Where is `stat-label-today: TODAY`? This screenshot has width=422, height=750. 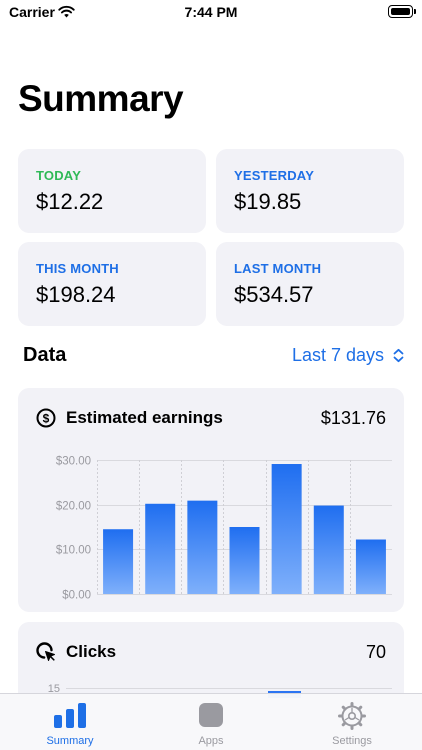
stat-label-today: TODAY is located at coordinates (59, 175).